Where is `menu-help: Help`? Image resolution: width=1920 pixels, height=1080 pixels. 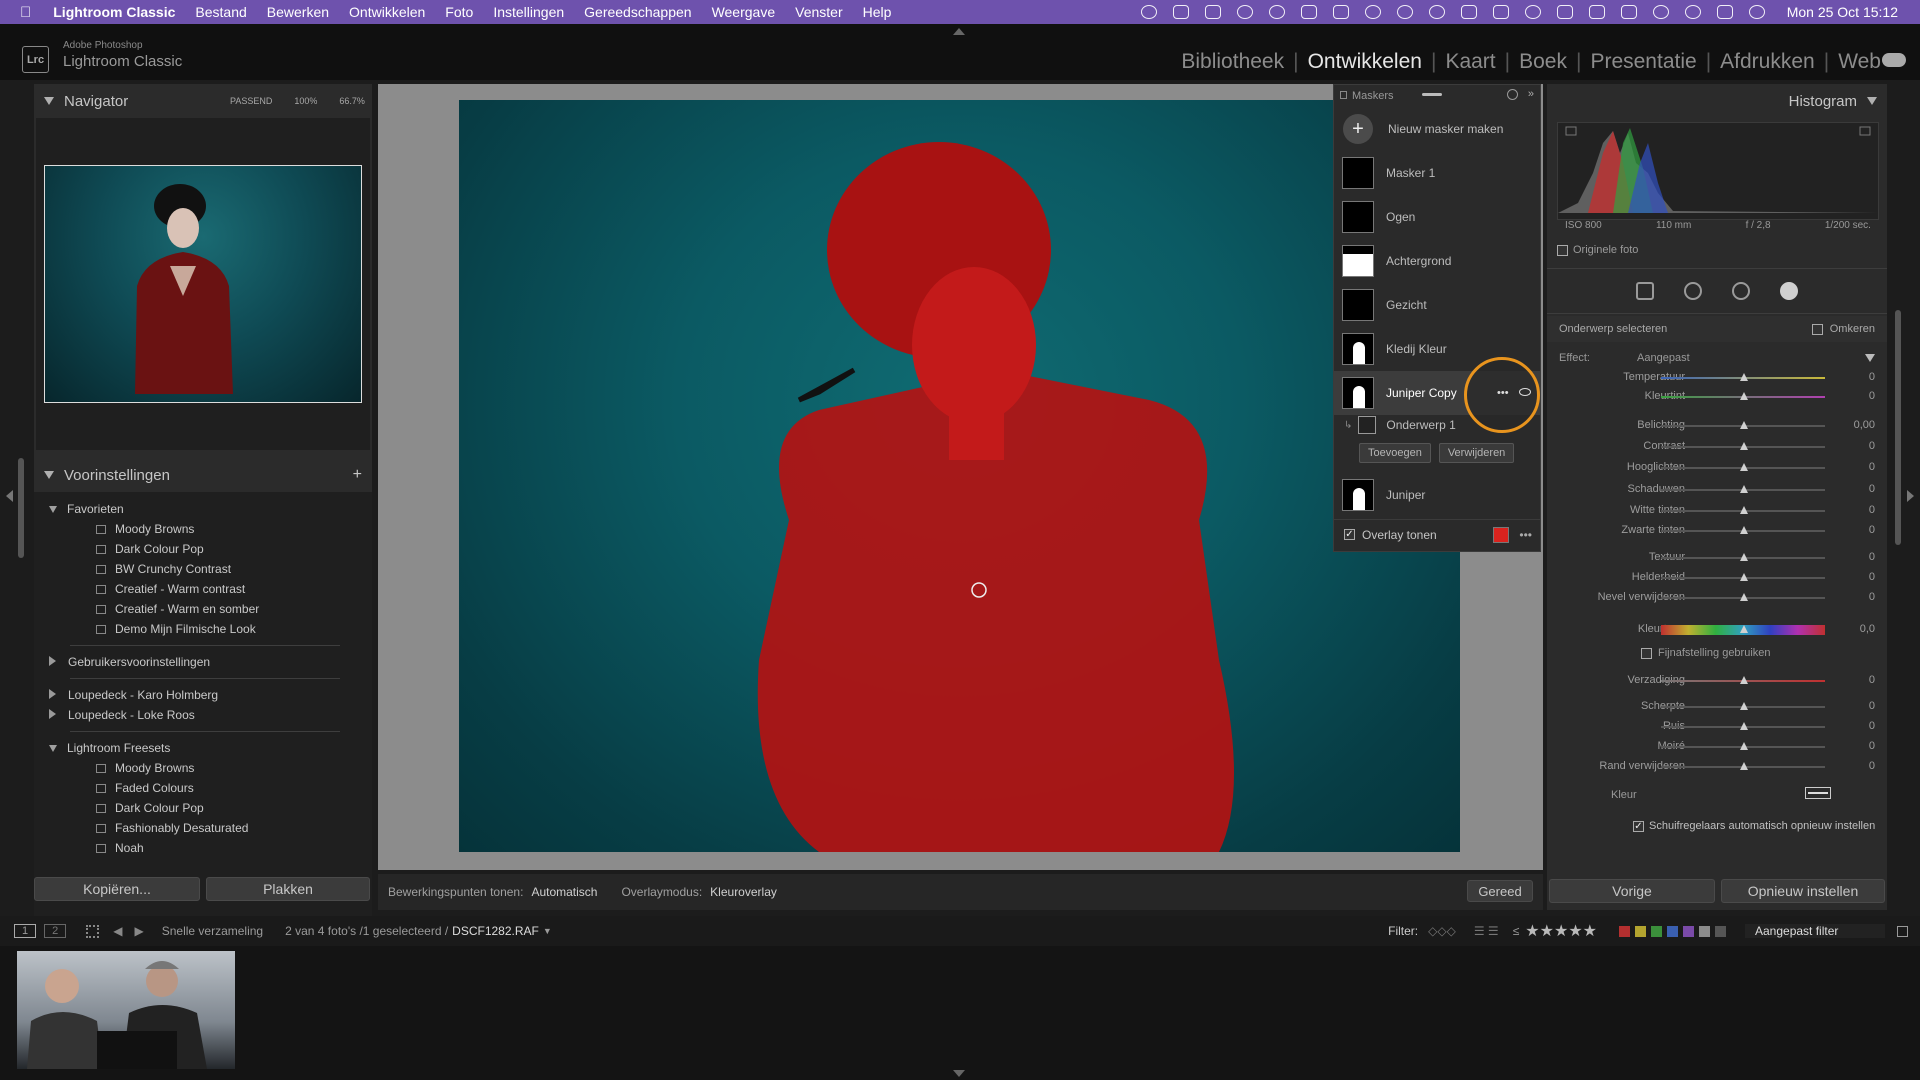
menu-help: Help is located at coordinates (877, 12).